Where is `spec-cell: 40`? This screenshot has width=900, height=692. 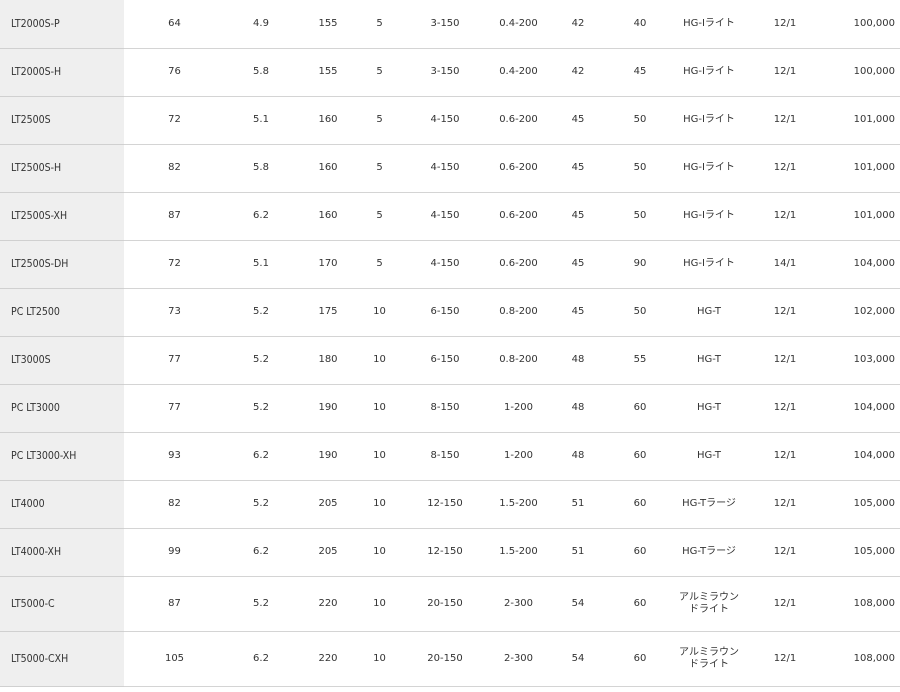
spec-cell: 40 is located at coordinates (640, 24).